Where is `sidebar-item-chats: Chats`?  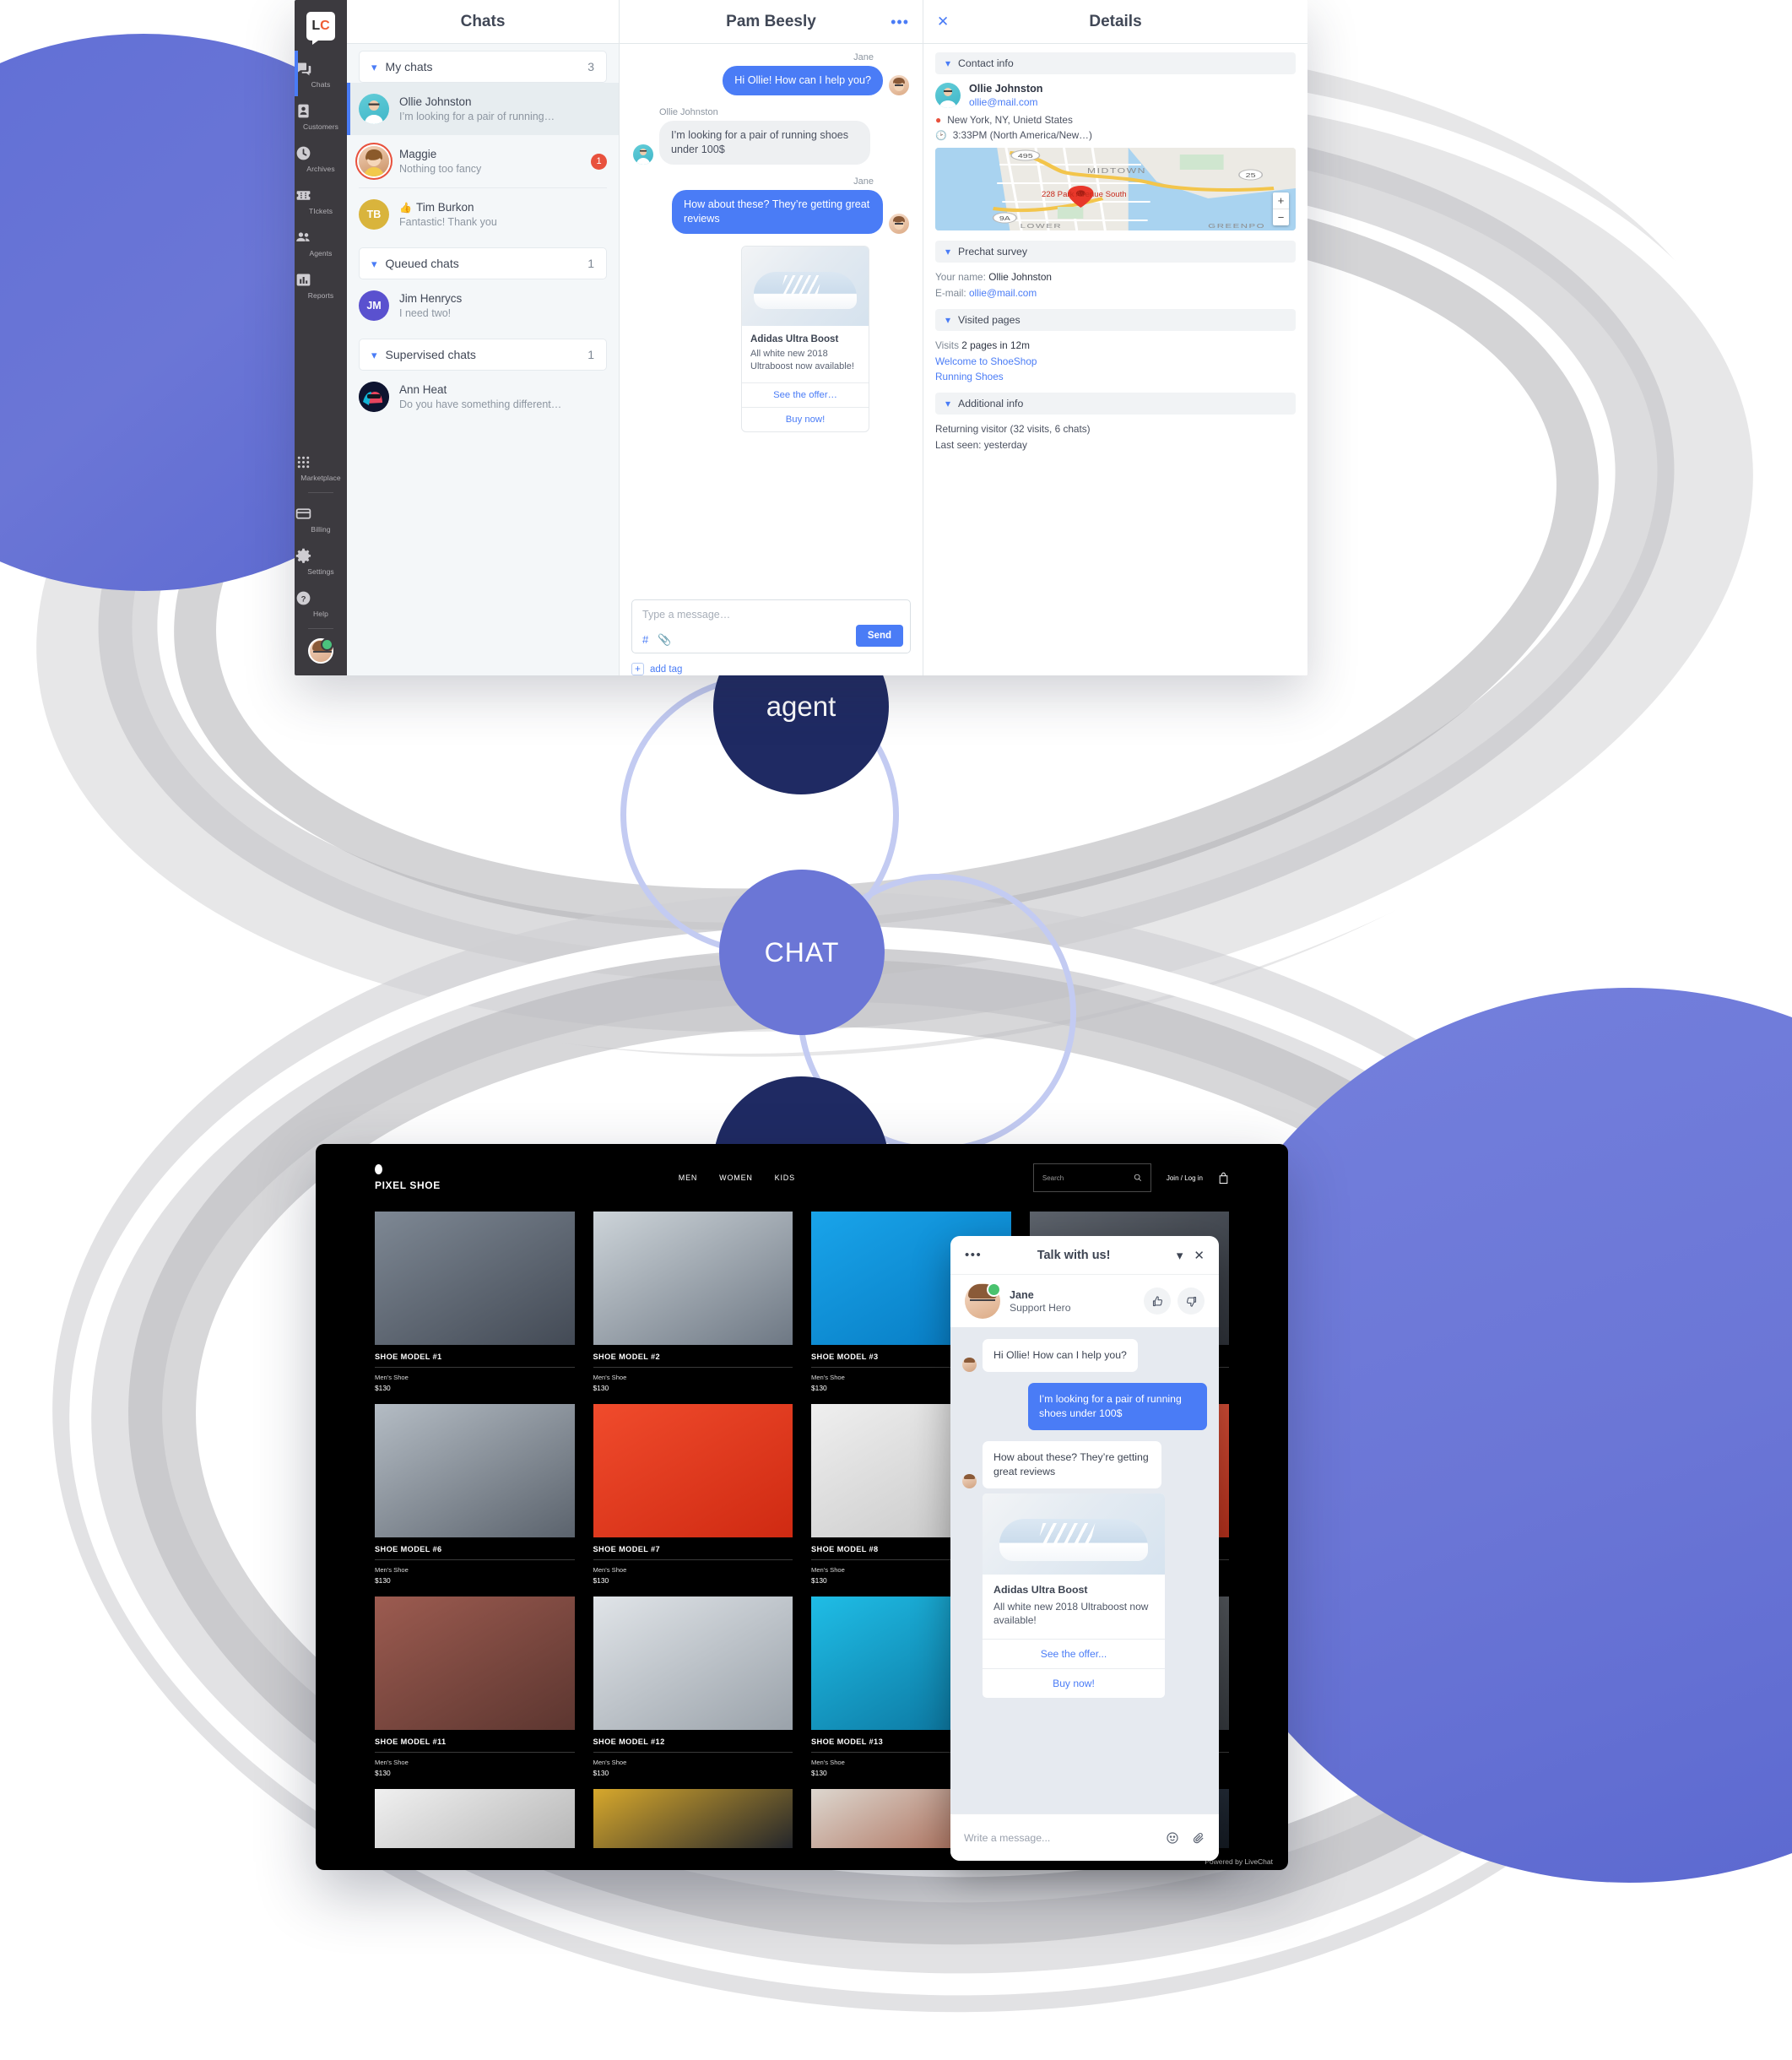
sidebar-item-chats: Chats is located at coordinates (321, 73).